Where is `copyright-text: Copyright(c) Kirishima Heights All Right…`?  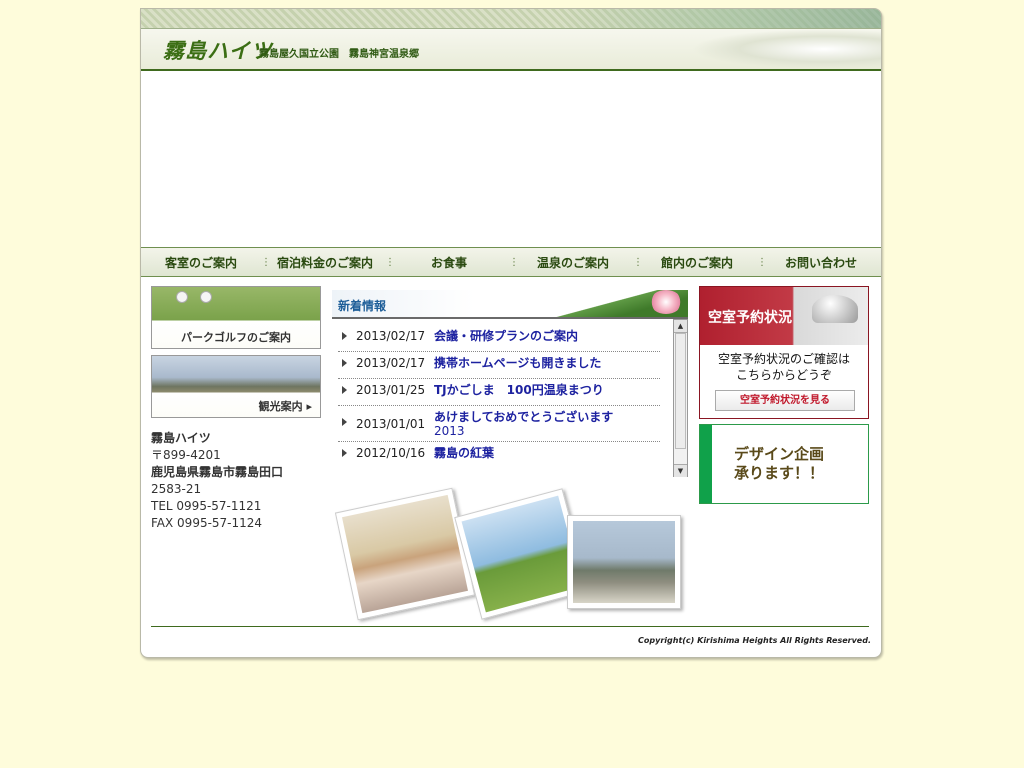
copyright-text: Copyright(c) Kirishima Heights All Right… is located at coordinates (754, 640).